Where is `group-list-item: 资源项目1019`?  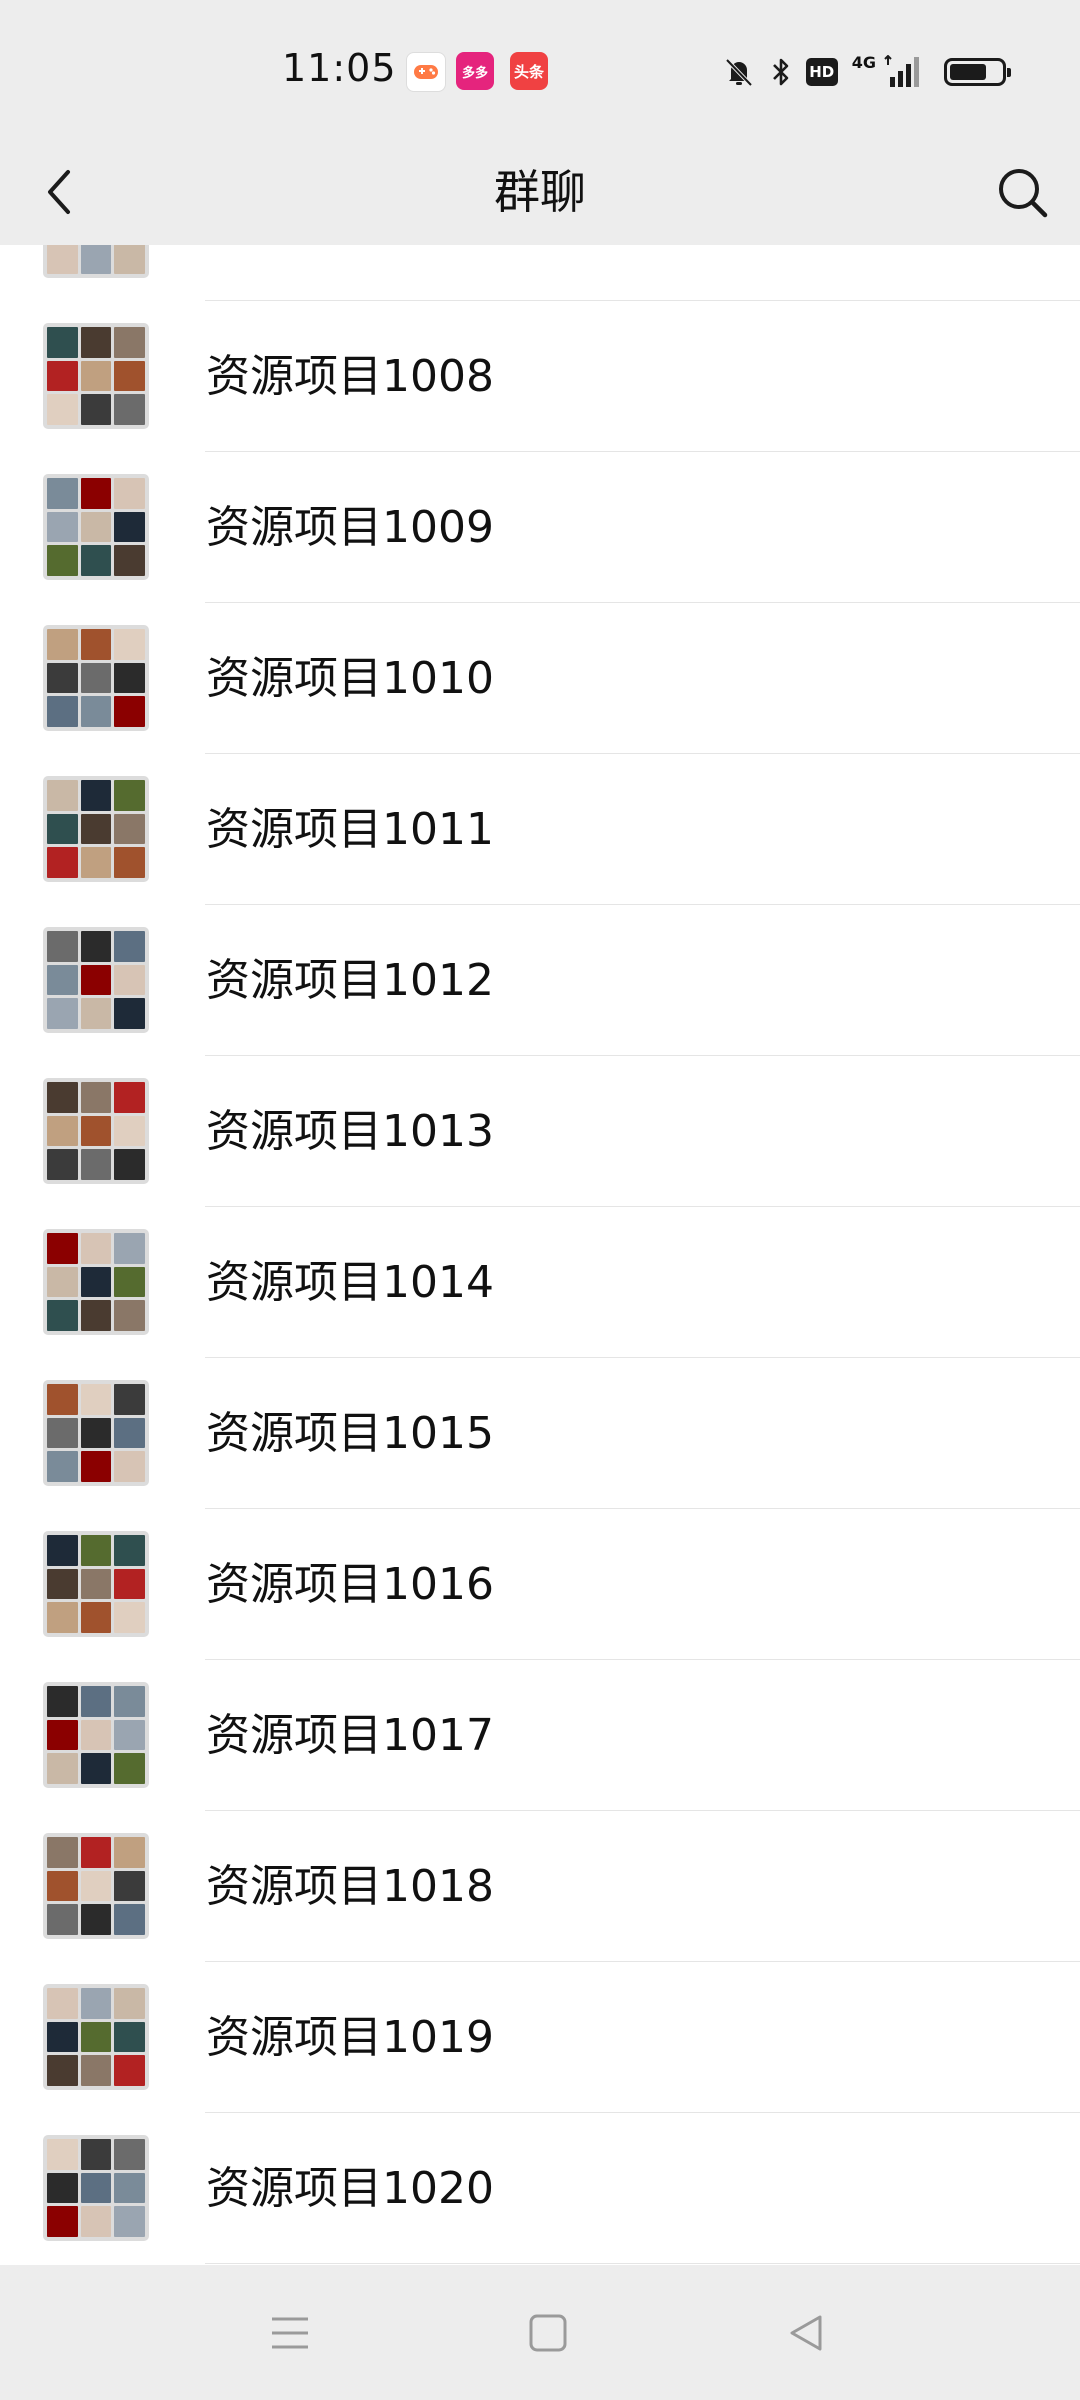 group-list-item: 资源项目1019 is located at coordinates (540, 2037).